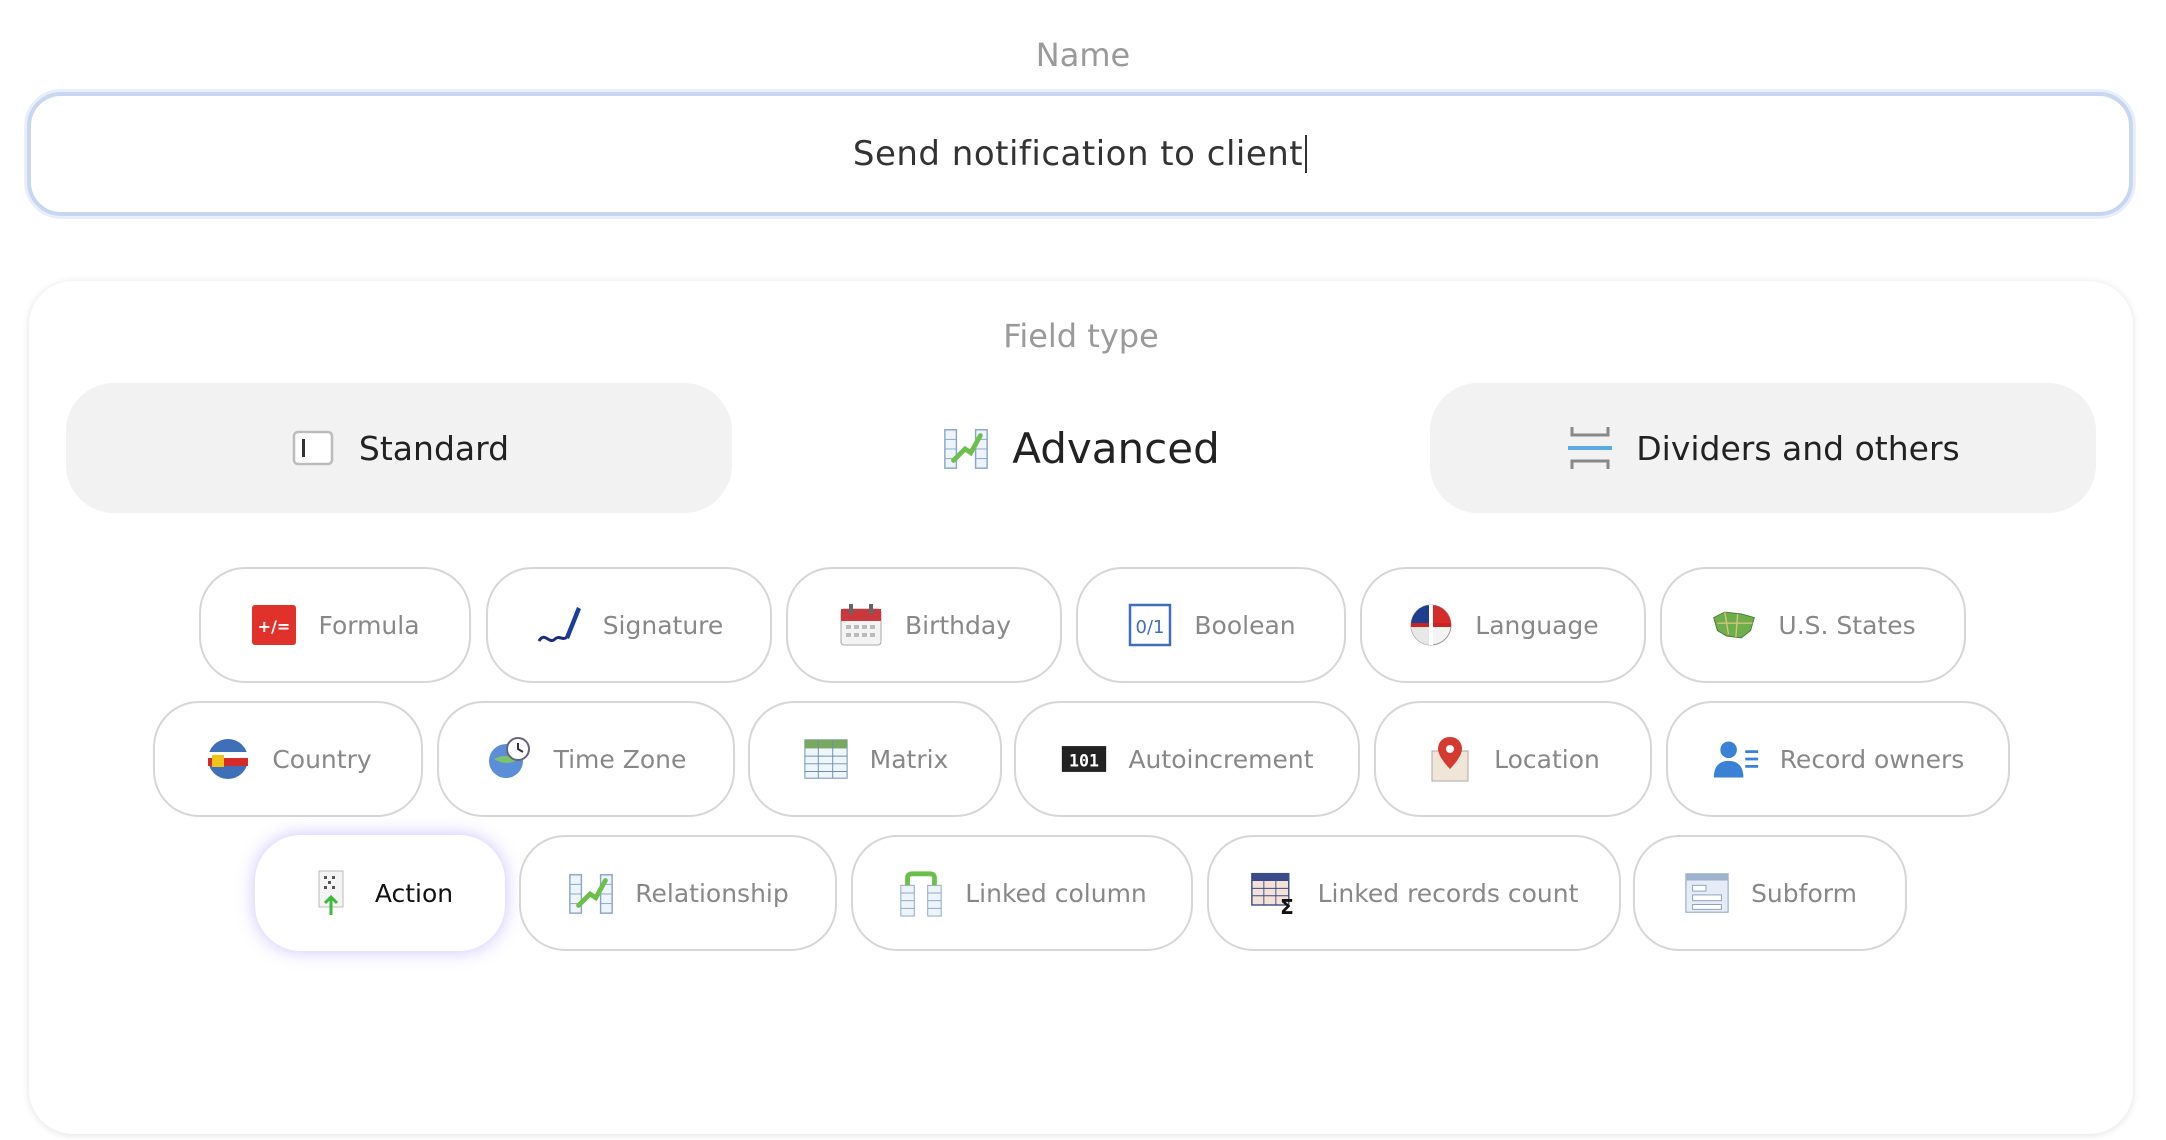 The height and width of the screenshot is (1140, 2166). I want to click on name-label: Name, so click(1083, 55).